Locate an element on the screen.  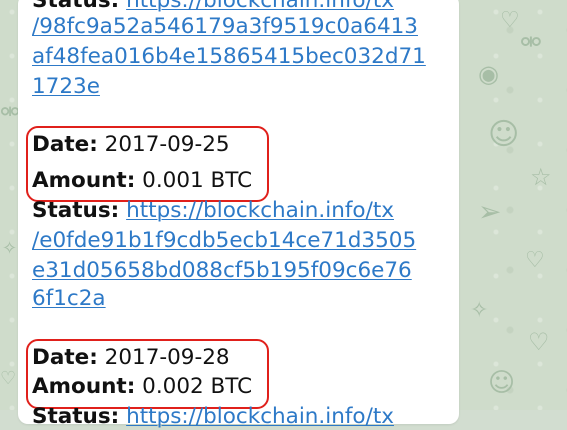
date-line: Date: 2017-09-28 is located at coordinates (131, 358).